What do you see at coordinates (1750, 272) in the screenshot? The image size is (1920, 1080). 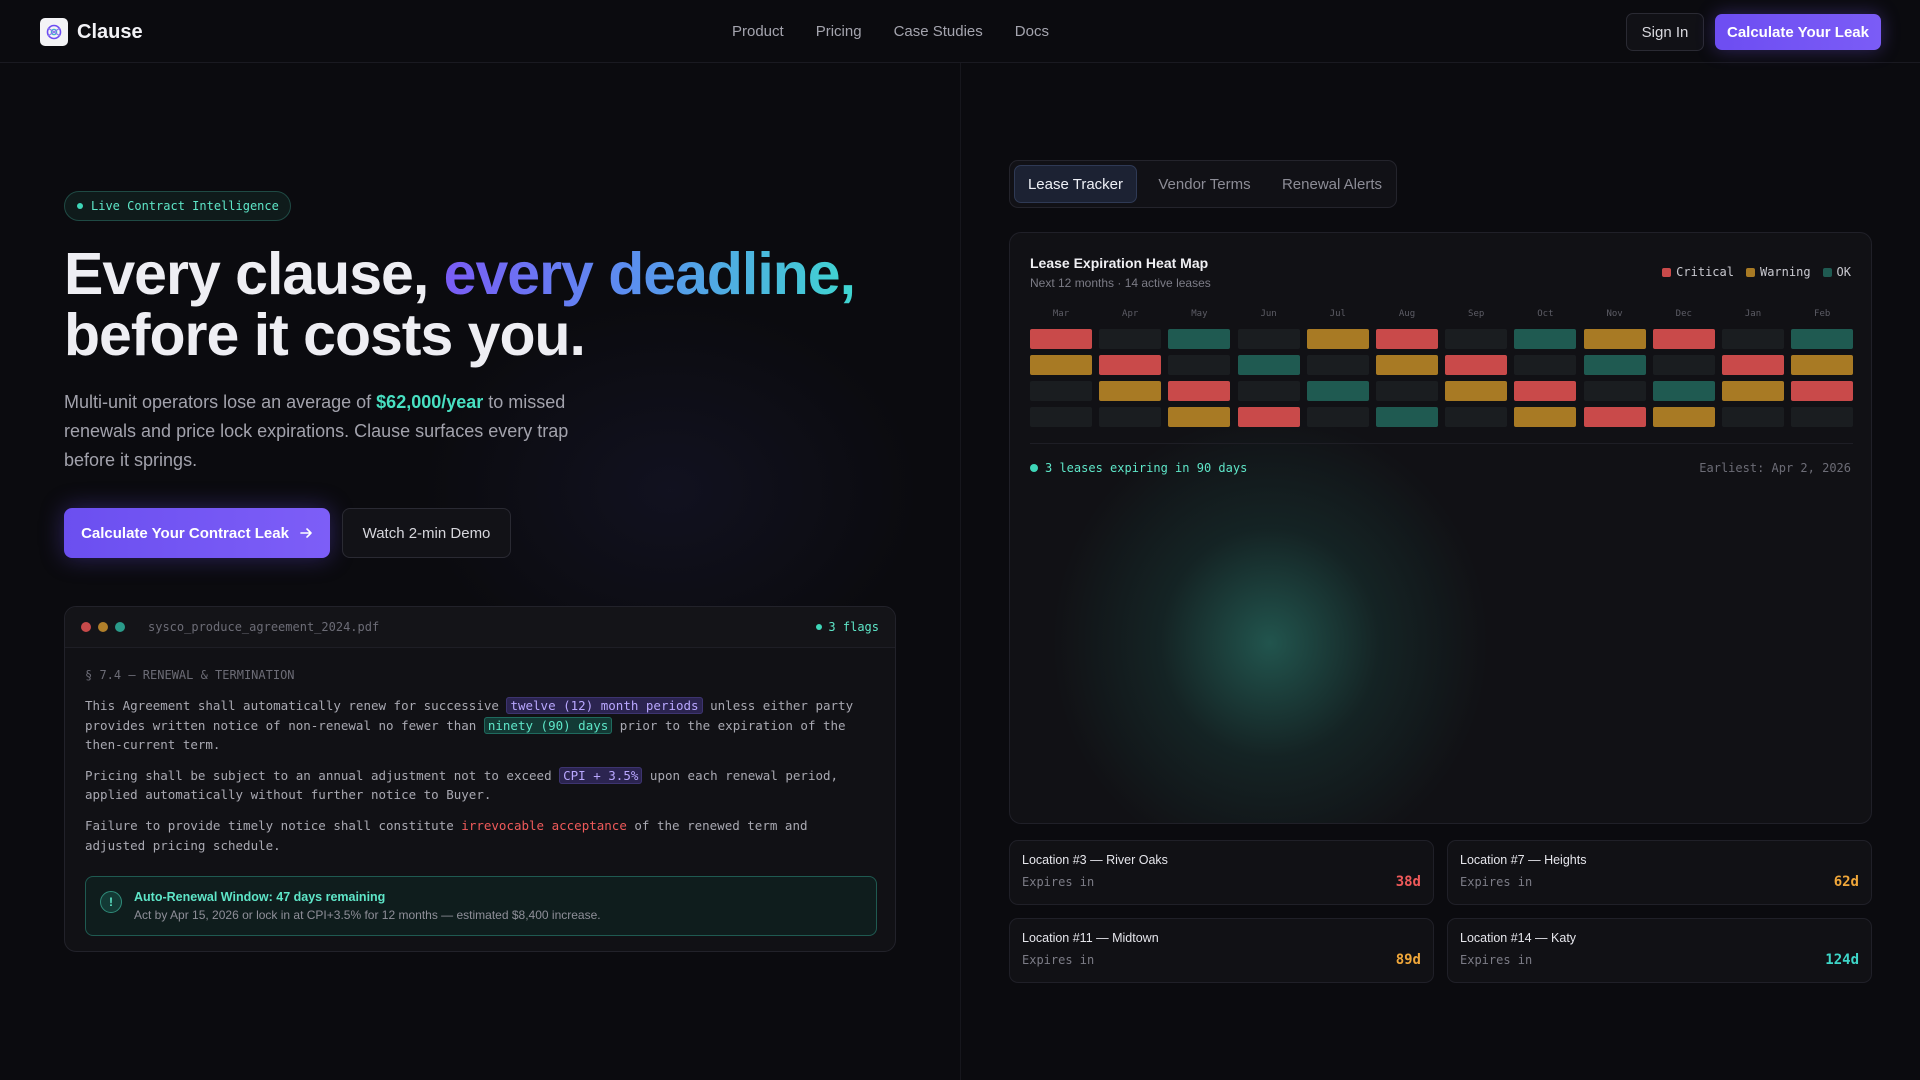 I see `legend-swatch-warning` at bounding box center [1750, 272].